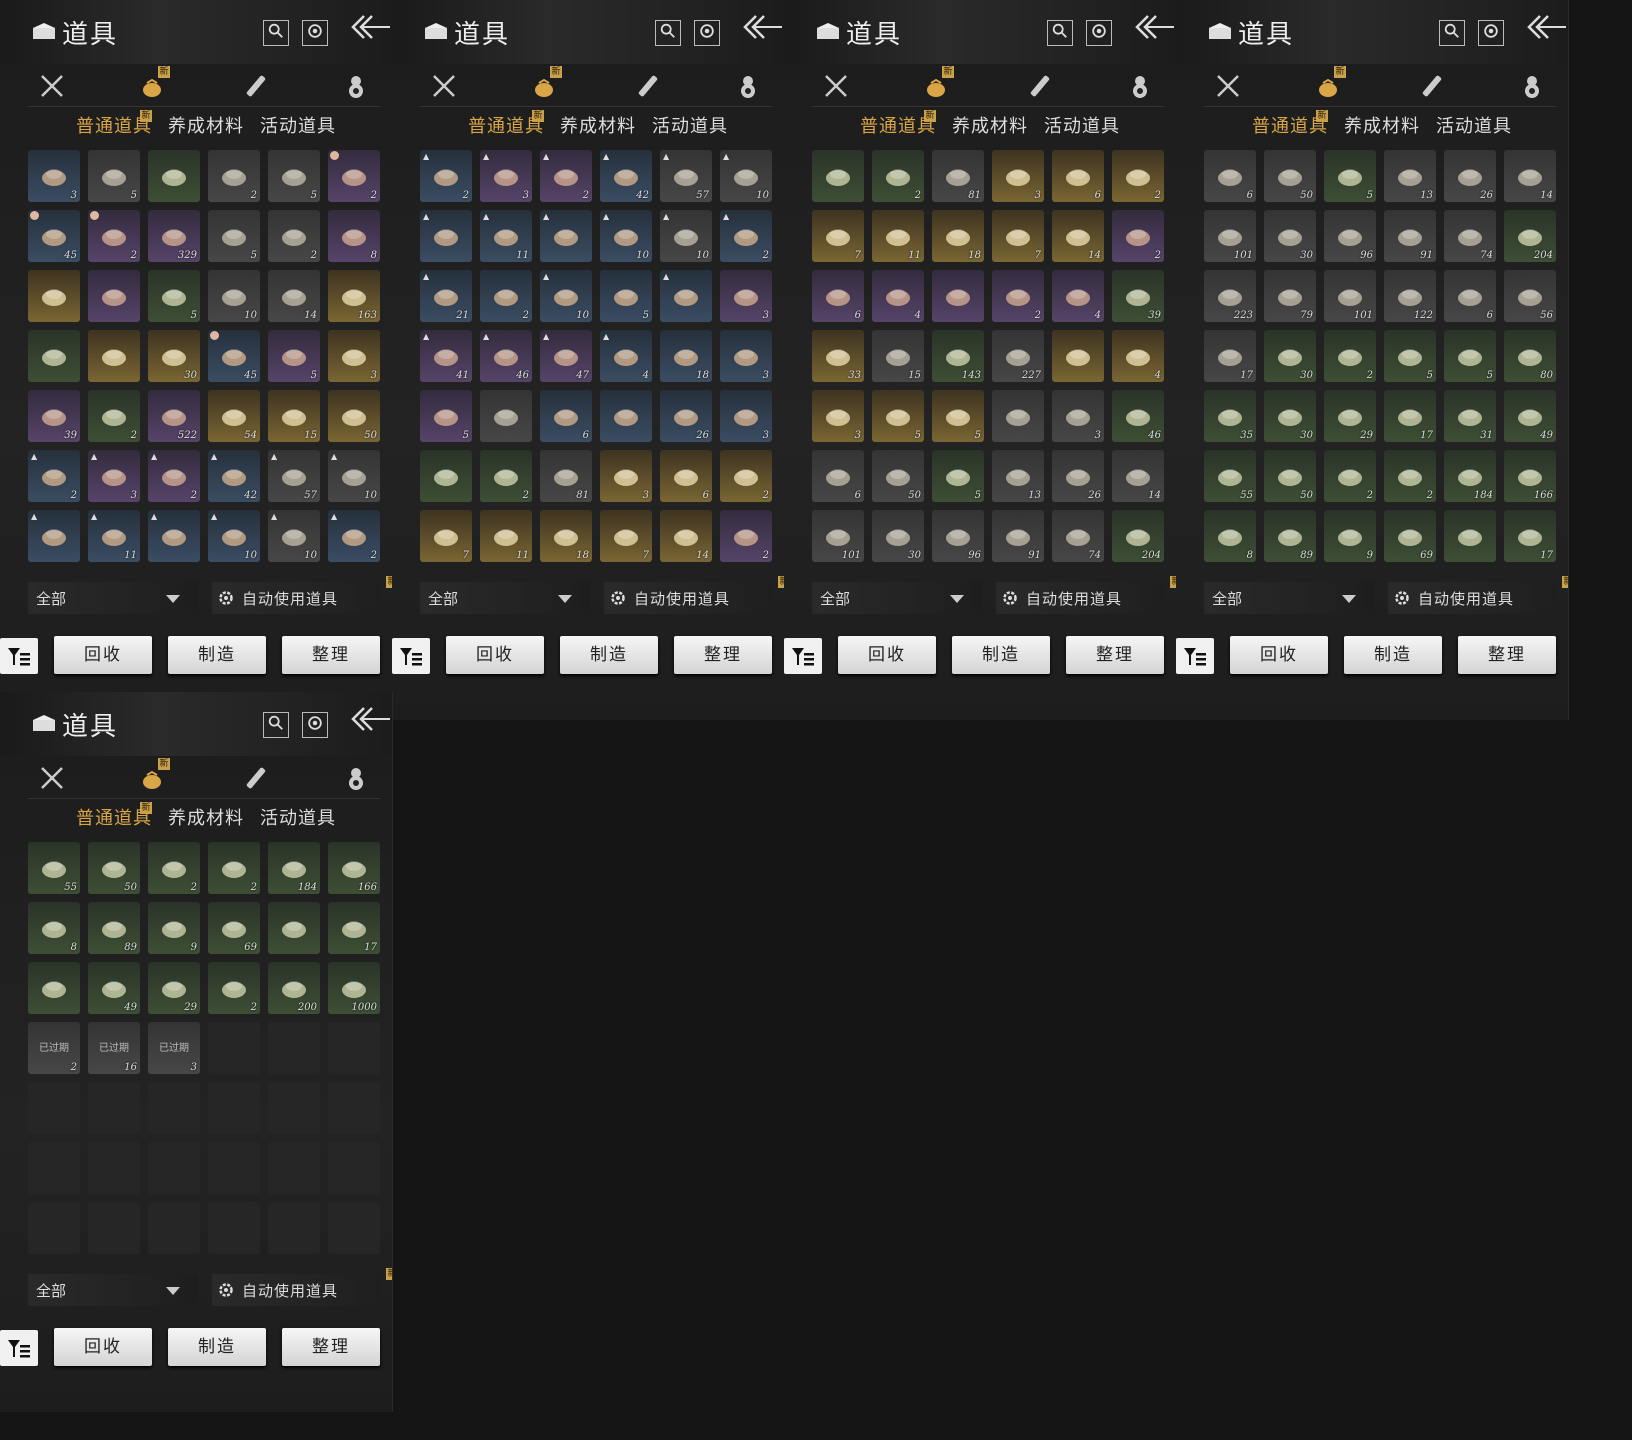 This screenshot has width=1632, height=1440. What do you see at coordinates (234, 356) in the screenshot?
I see `item-slot: 45` at bounding box center [234, 356].